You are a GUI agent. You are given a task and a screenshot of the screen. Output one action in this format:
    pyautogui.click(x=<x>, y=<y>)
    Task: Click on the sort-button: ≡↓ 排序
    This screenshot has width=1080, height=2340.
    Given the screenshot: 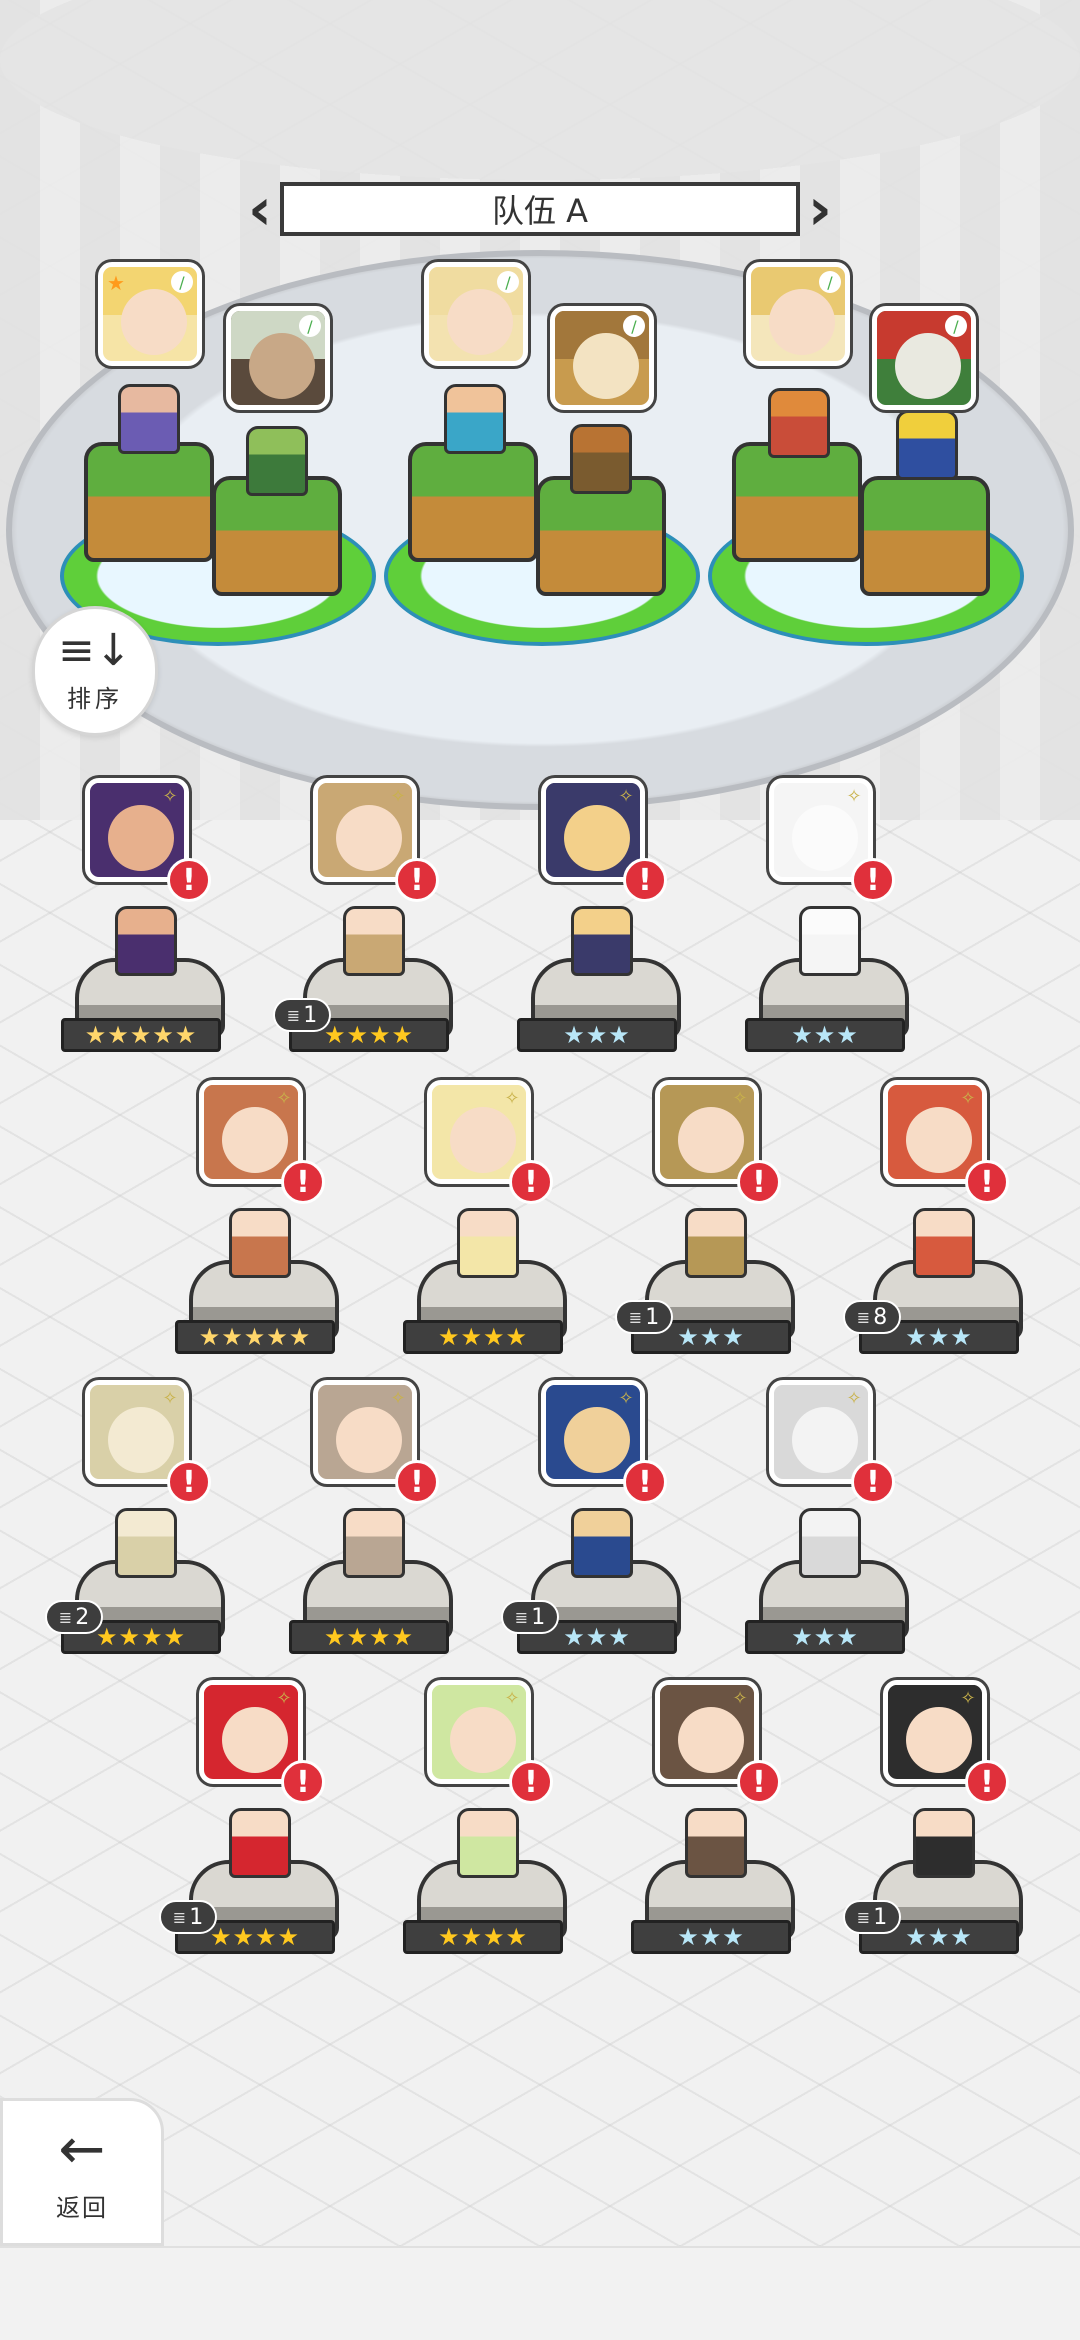 What is the action you would take?
    pyautogui.click(x=95, y=671)
    